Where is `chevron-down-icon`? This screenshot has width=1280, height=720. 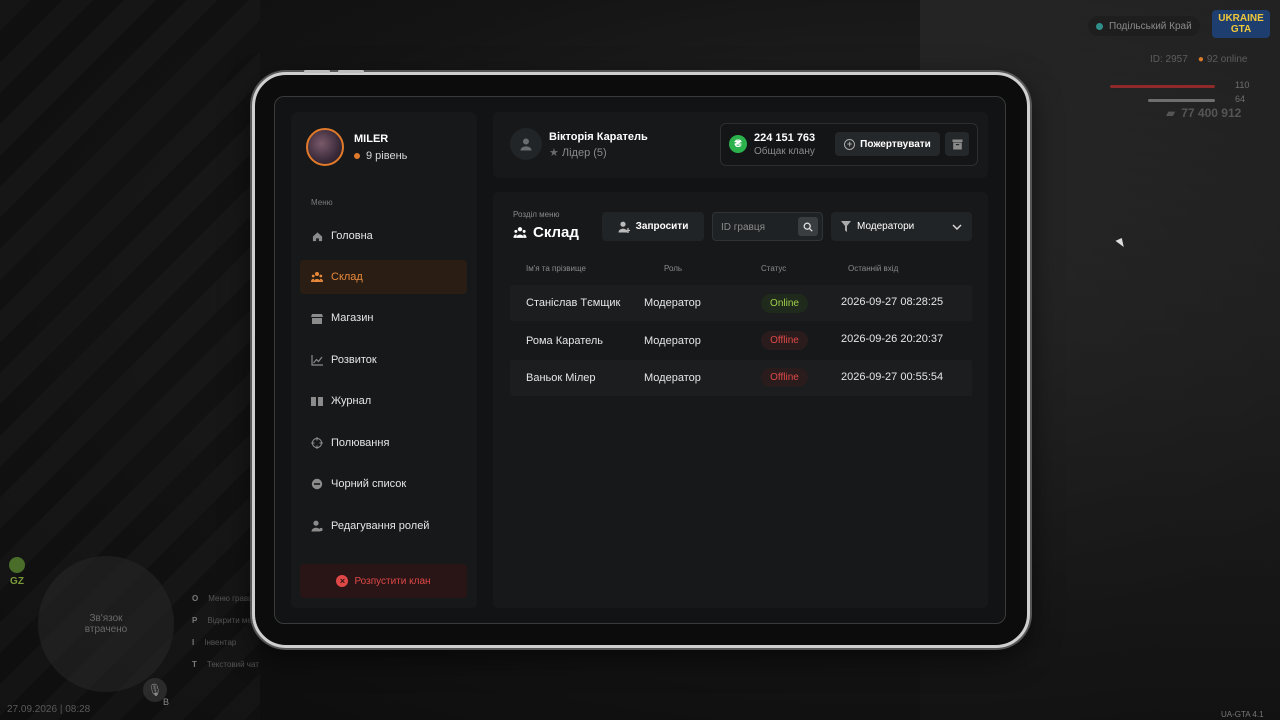
chevron-down-icon is located at coordinates (957, 227).